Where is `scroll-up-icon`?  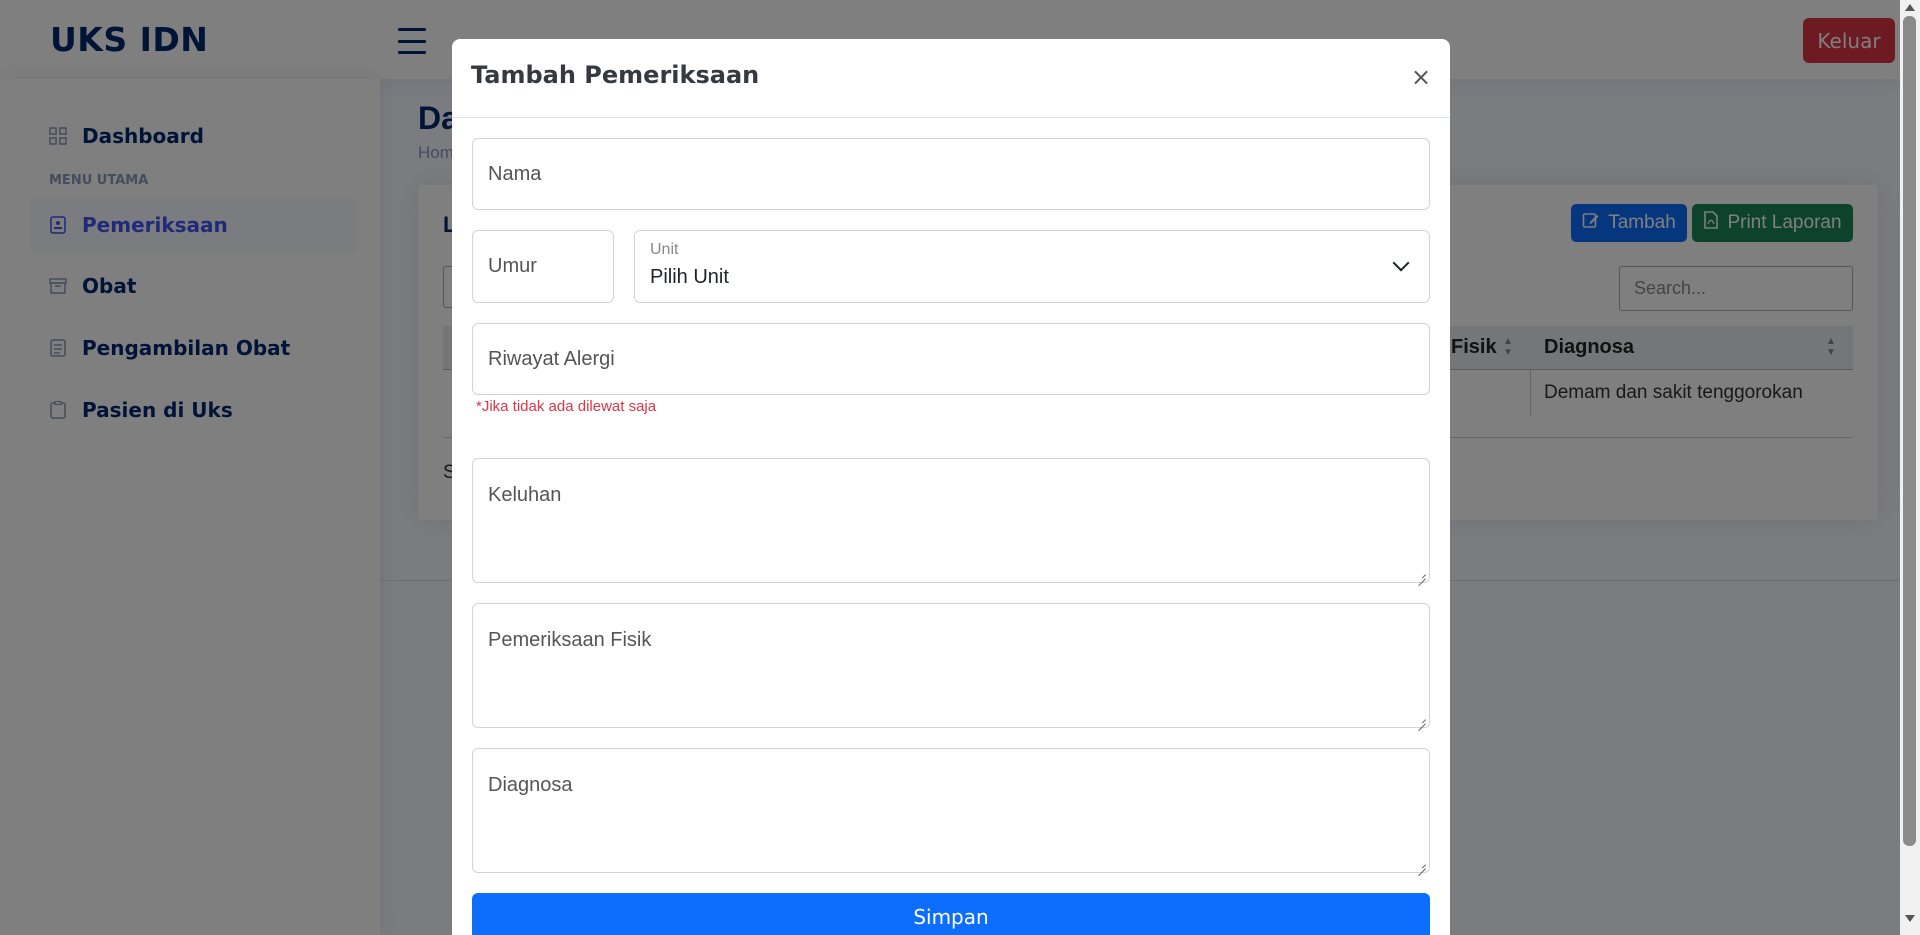 scroll-up-icon is located at coordinates (1910, 7).